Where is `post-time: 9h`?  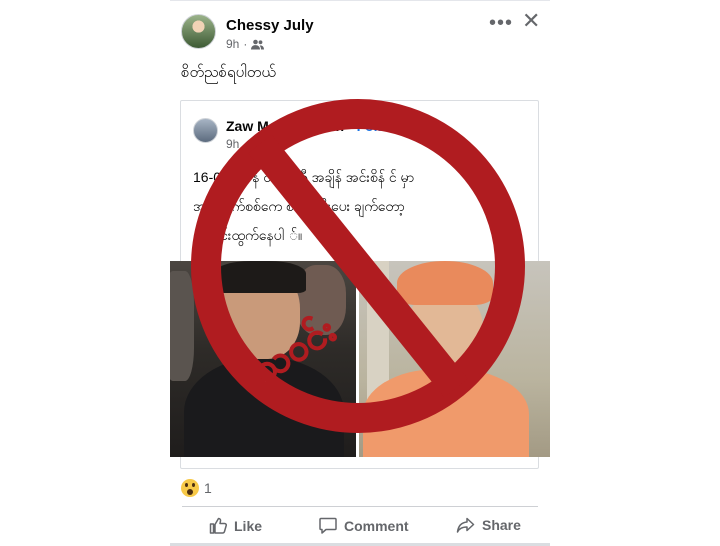 post-time: 9h is located at coordinates (232, 44).